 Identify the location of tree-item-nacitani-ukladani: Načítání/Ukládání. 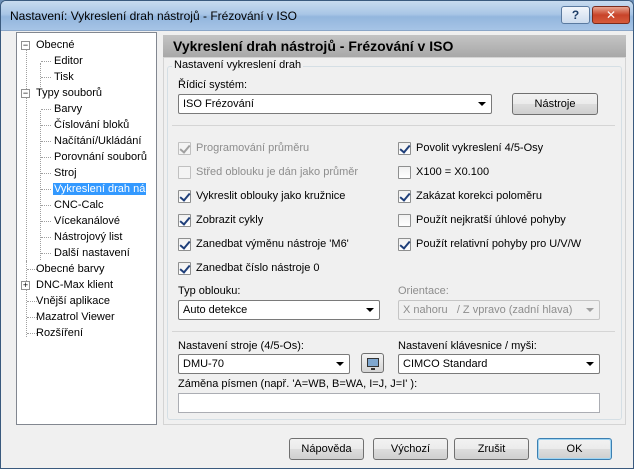
(97, 141).